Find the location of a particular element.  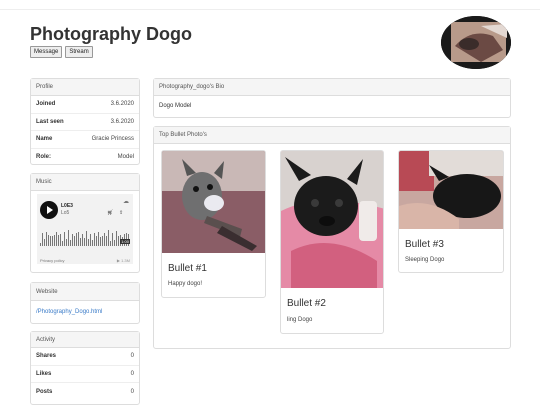

bio-card: Photography_dogo's Bio Dogo Model is located at coordinates (332, 98).